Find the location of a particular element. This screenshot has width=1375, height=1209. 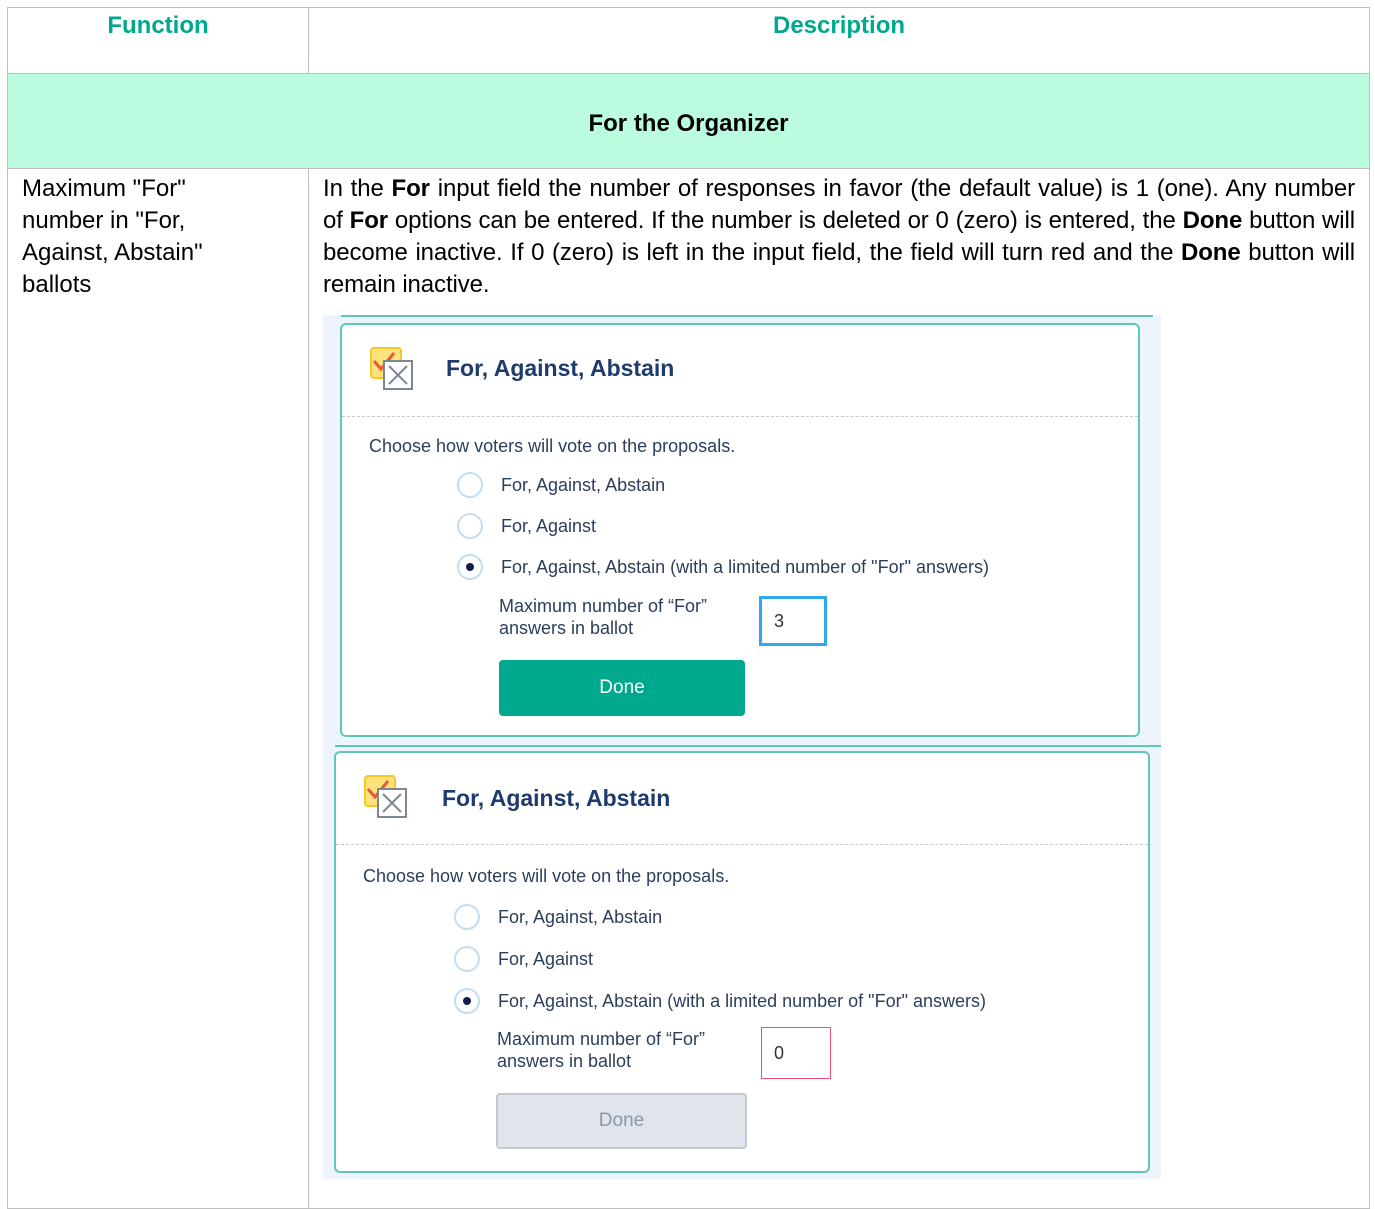

done-button-disabled: Done is located at coordinates (621, 1121).